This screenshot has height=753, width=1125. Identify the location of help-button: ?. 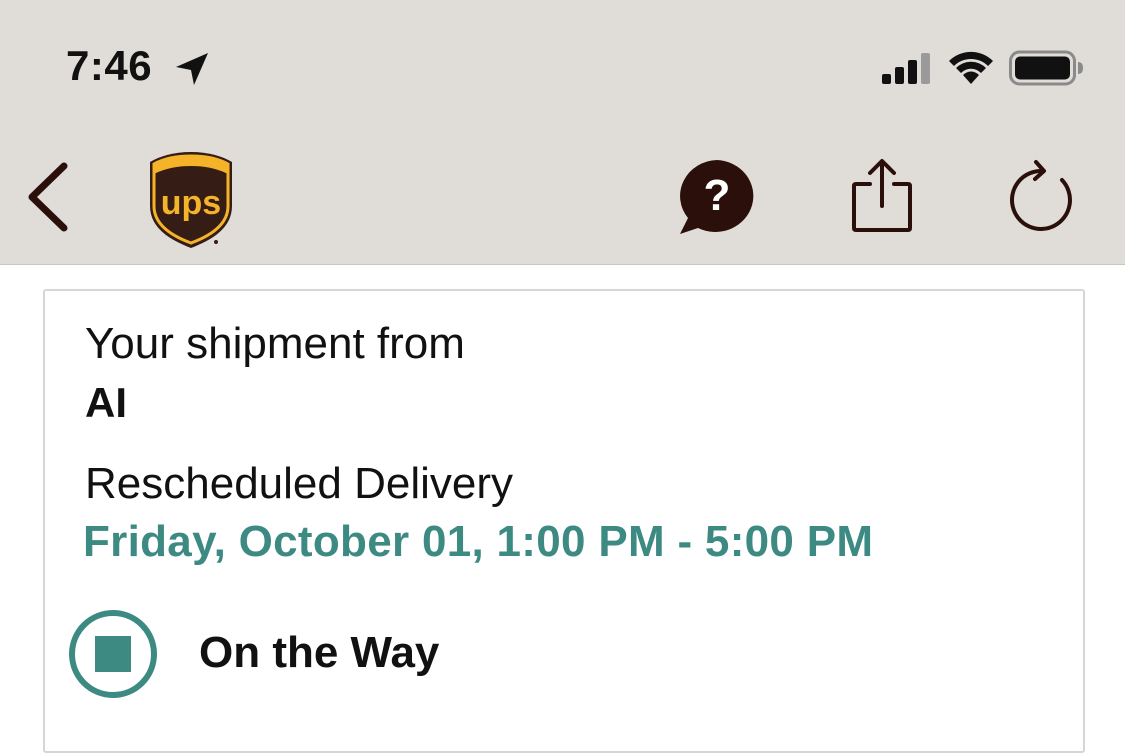
(717, 198).